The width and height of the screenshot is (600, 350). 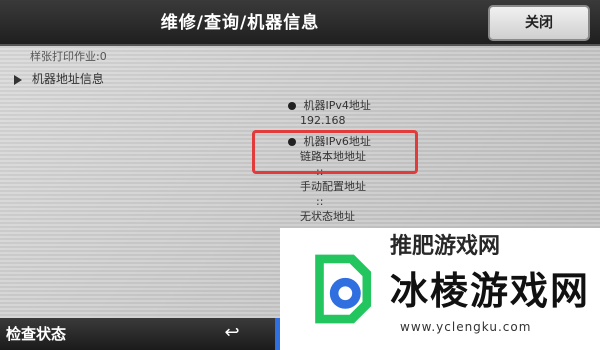 I want to click on expand-triangle-icon, so click(x=18, y=79).